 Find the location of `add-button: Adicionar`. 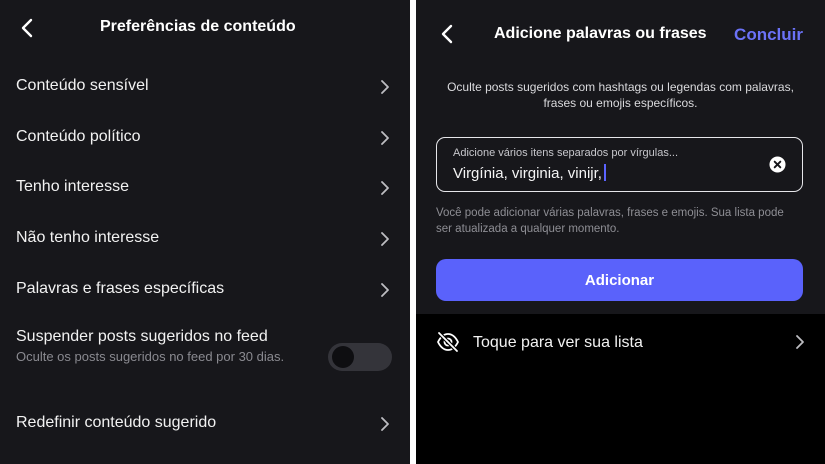

add-button: Adicionar is located at coordinates (619, 280).